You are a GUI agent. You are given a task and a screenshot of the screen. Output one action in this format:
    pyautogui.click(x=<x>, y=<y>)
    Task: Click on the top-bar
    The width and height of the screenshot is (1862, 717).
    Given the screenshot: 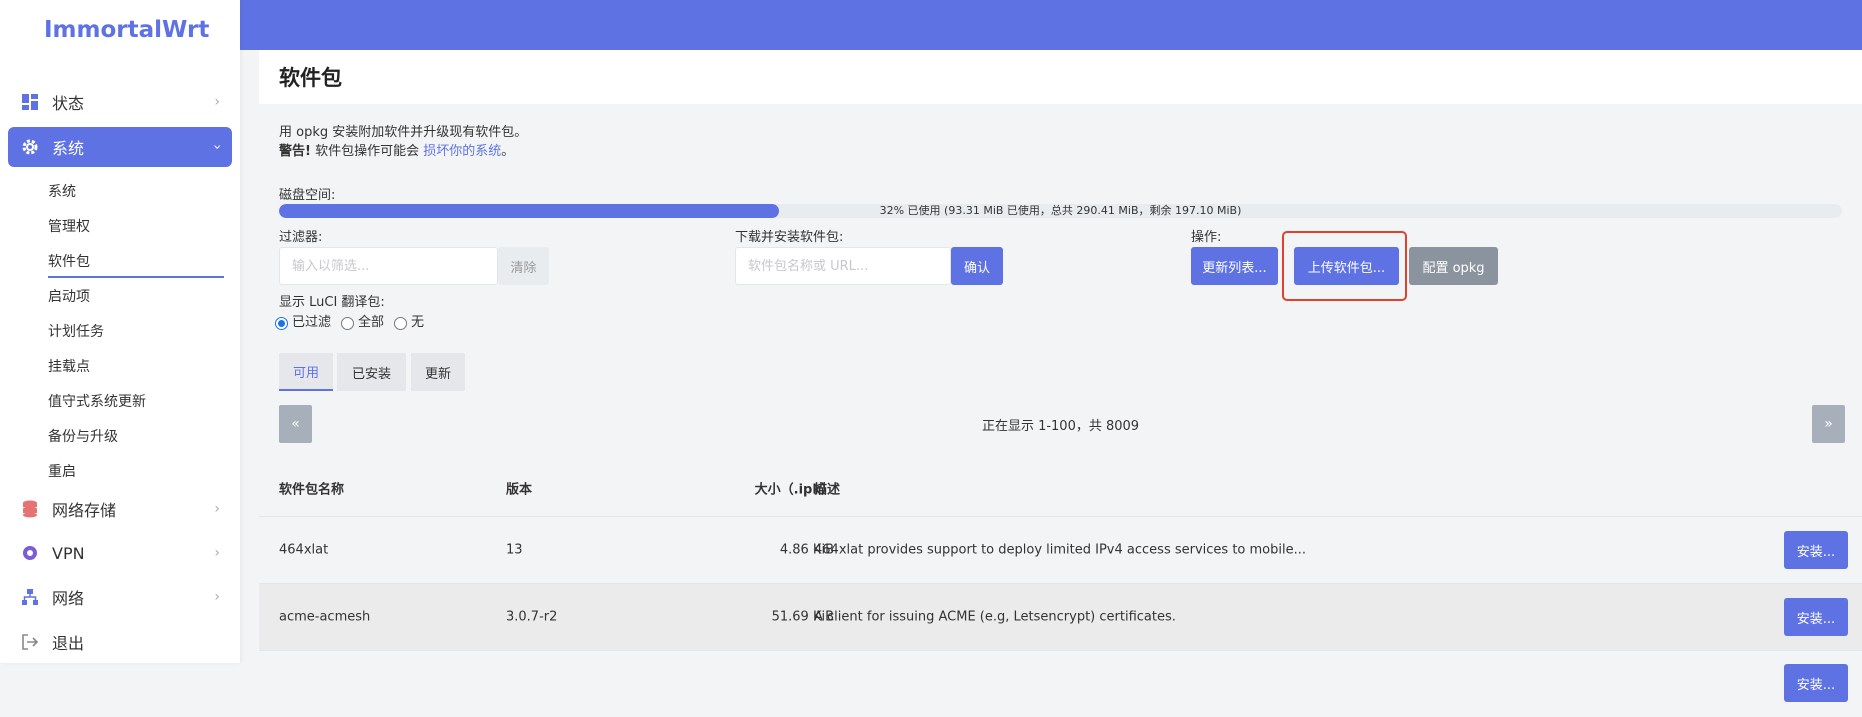 What is the action you would take?
    pyautogui.click(x=1051, y=25)
    